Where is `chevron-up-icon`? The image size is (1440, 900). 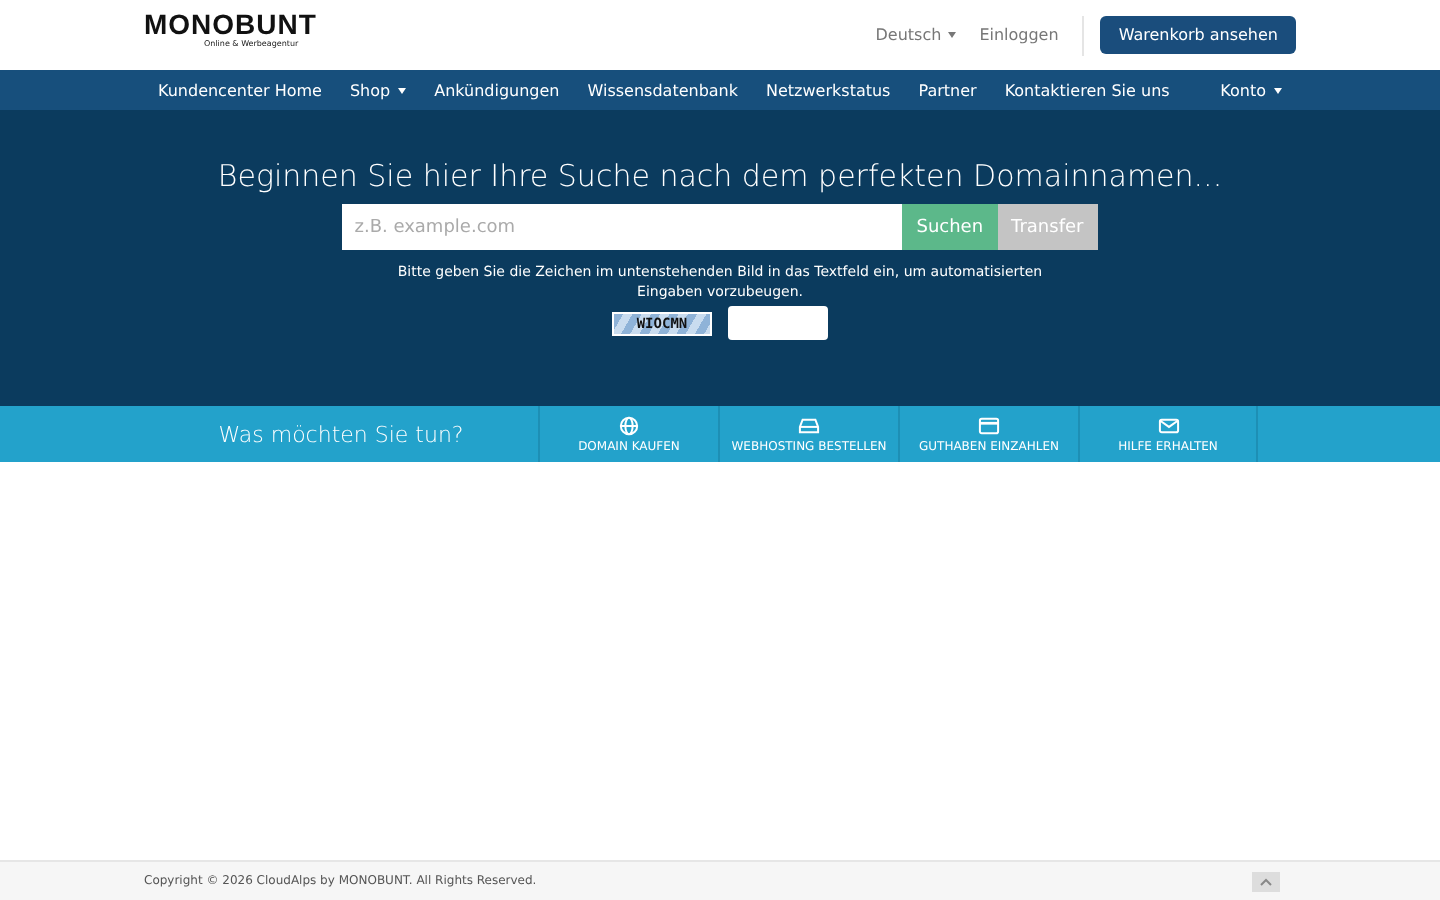 chevron-up-icon is located at coordinates (1266, 881).